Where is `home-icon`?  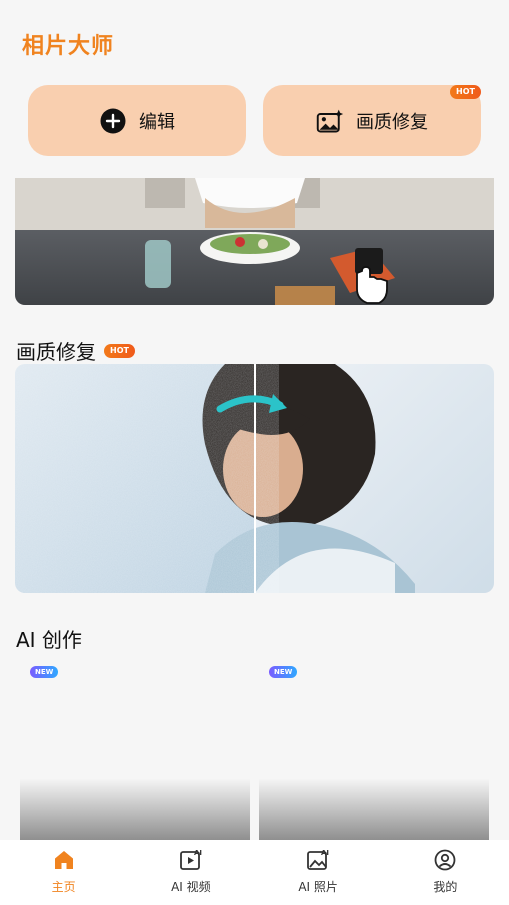 home-icon is located at coordinates (63, 860).